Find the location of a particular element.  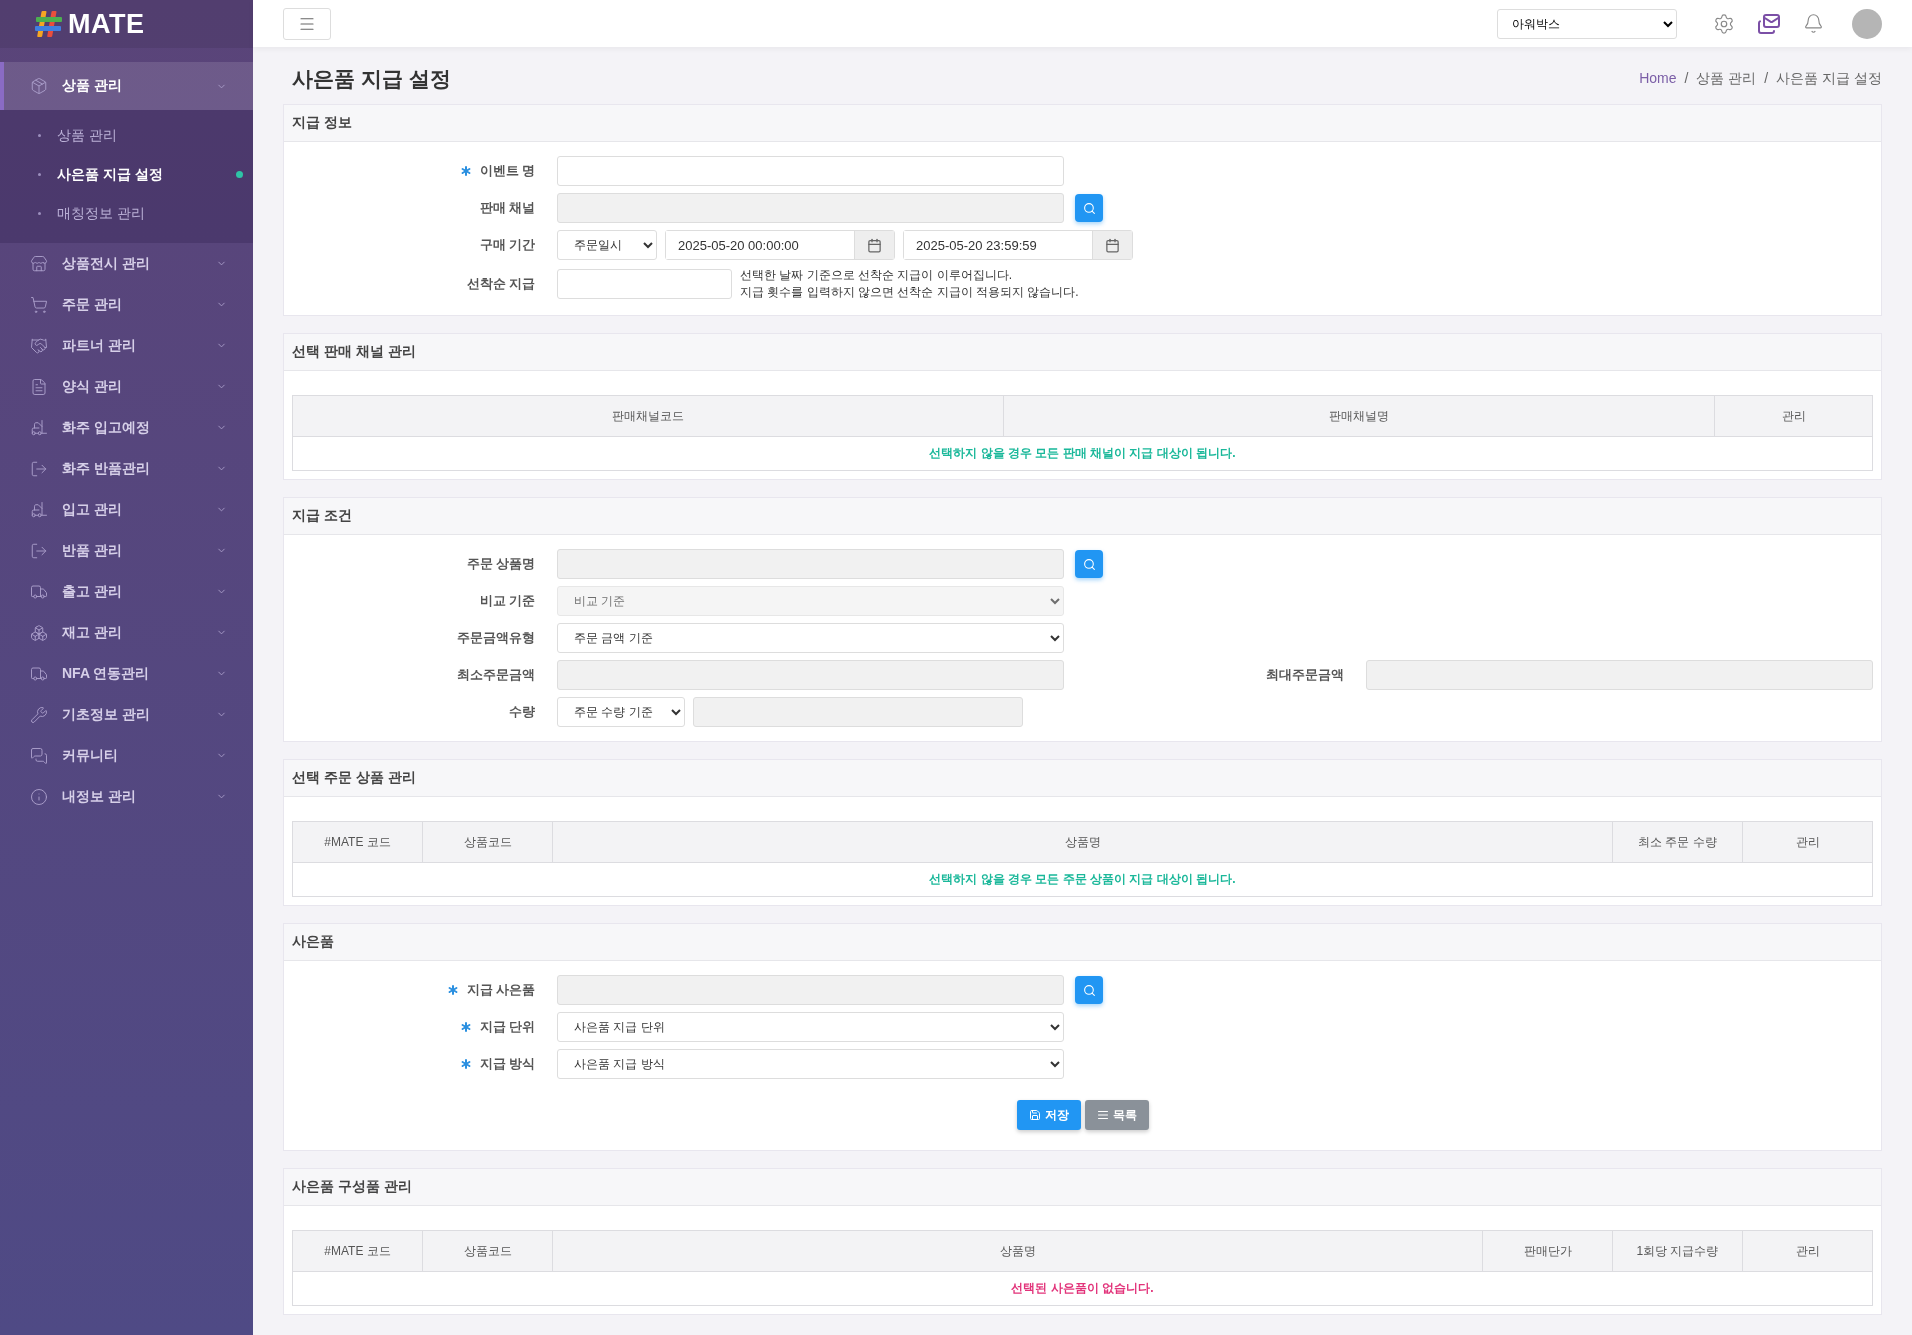

sidebar-item: 화주 입고예정 is located at coordinates (126, 427).